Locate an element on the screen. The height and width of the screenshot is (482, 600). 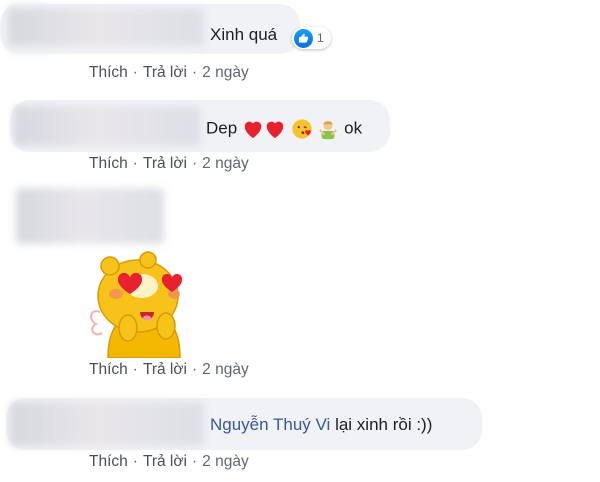
comment-text: Nguyễn Thuý Vi lại xinh rồi :)) is located at coordinates (321, 425).